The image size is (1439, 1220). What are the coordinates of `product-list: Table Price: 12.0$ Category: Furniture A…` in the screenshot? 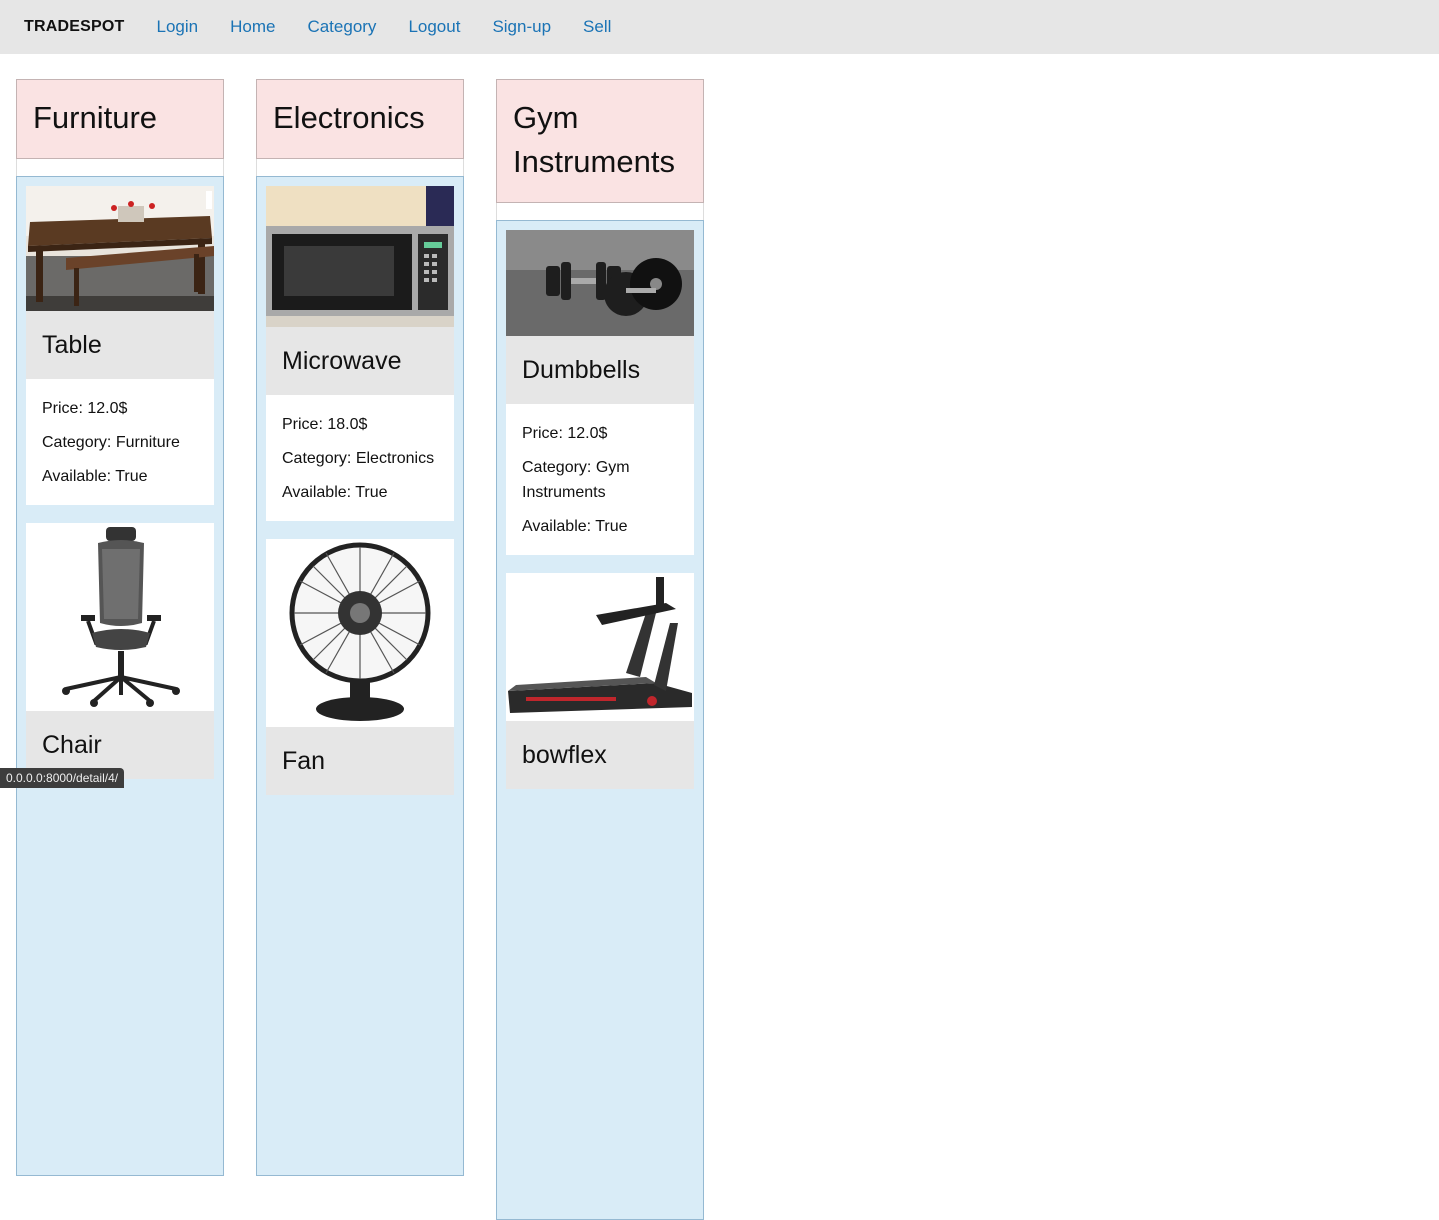 It's located at (120, 676).